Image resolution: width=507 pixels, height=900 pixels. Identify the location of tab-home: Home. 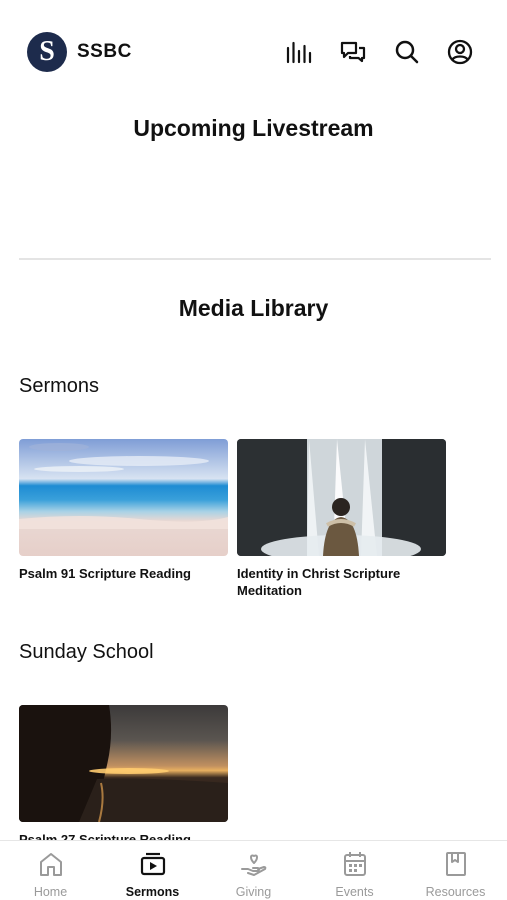
(50, 870).